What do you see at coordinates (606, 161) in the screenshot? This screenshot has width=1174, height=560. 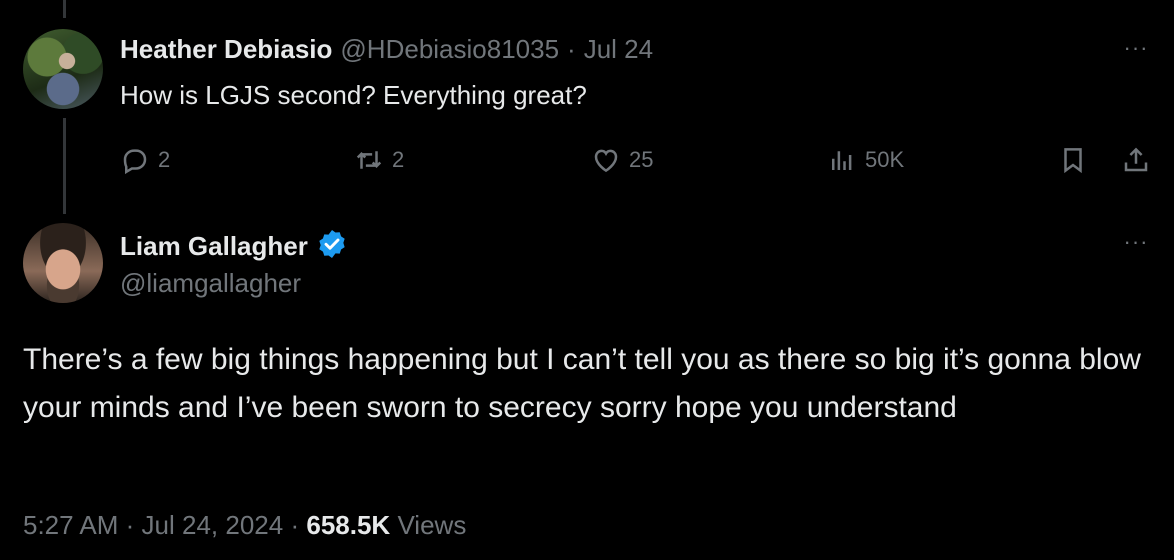 I see `heart-icon` at bounding box center [606, 161].